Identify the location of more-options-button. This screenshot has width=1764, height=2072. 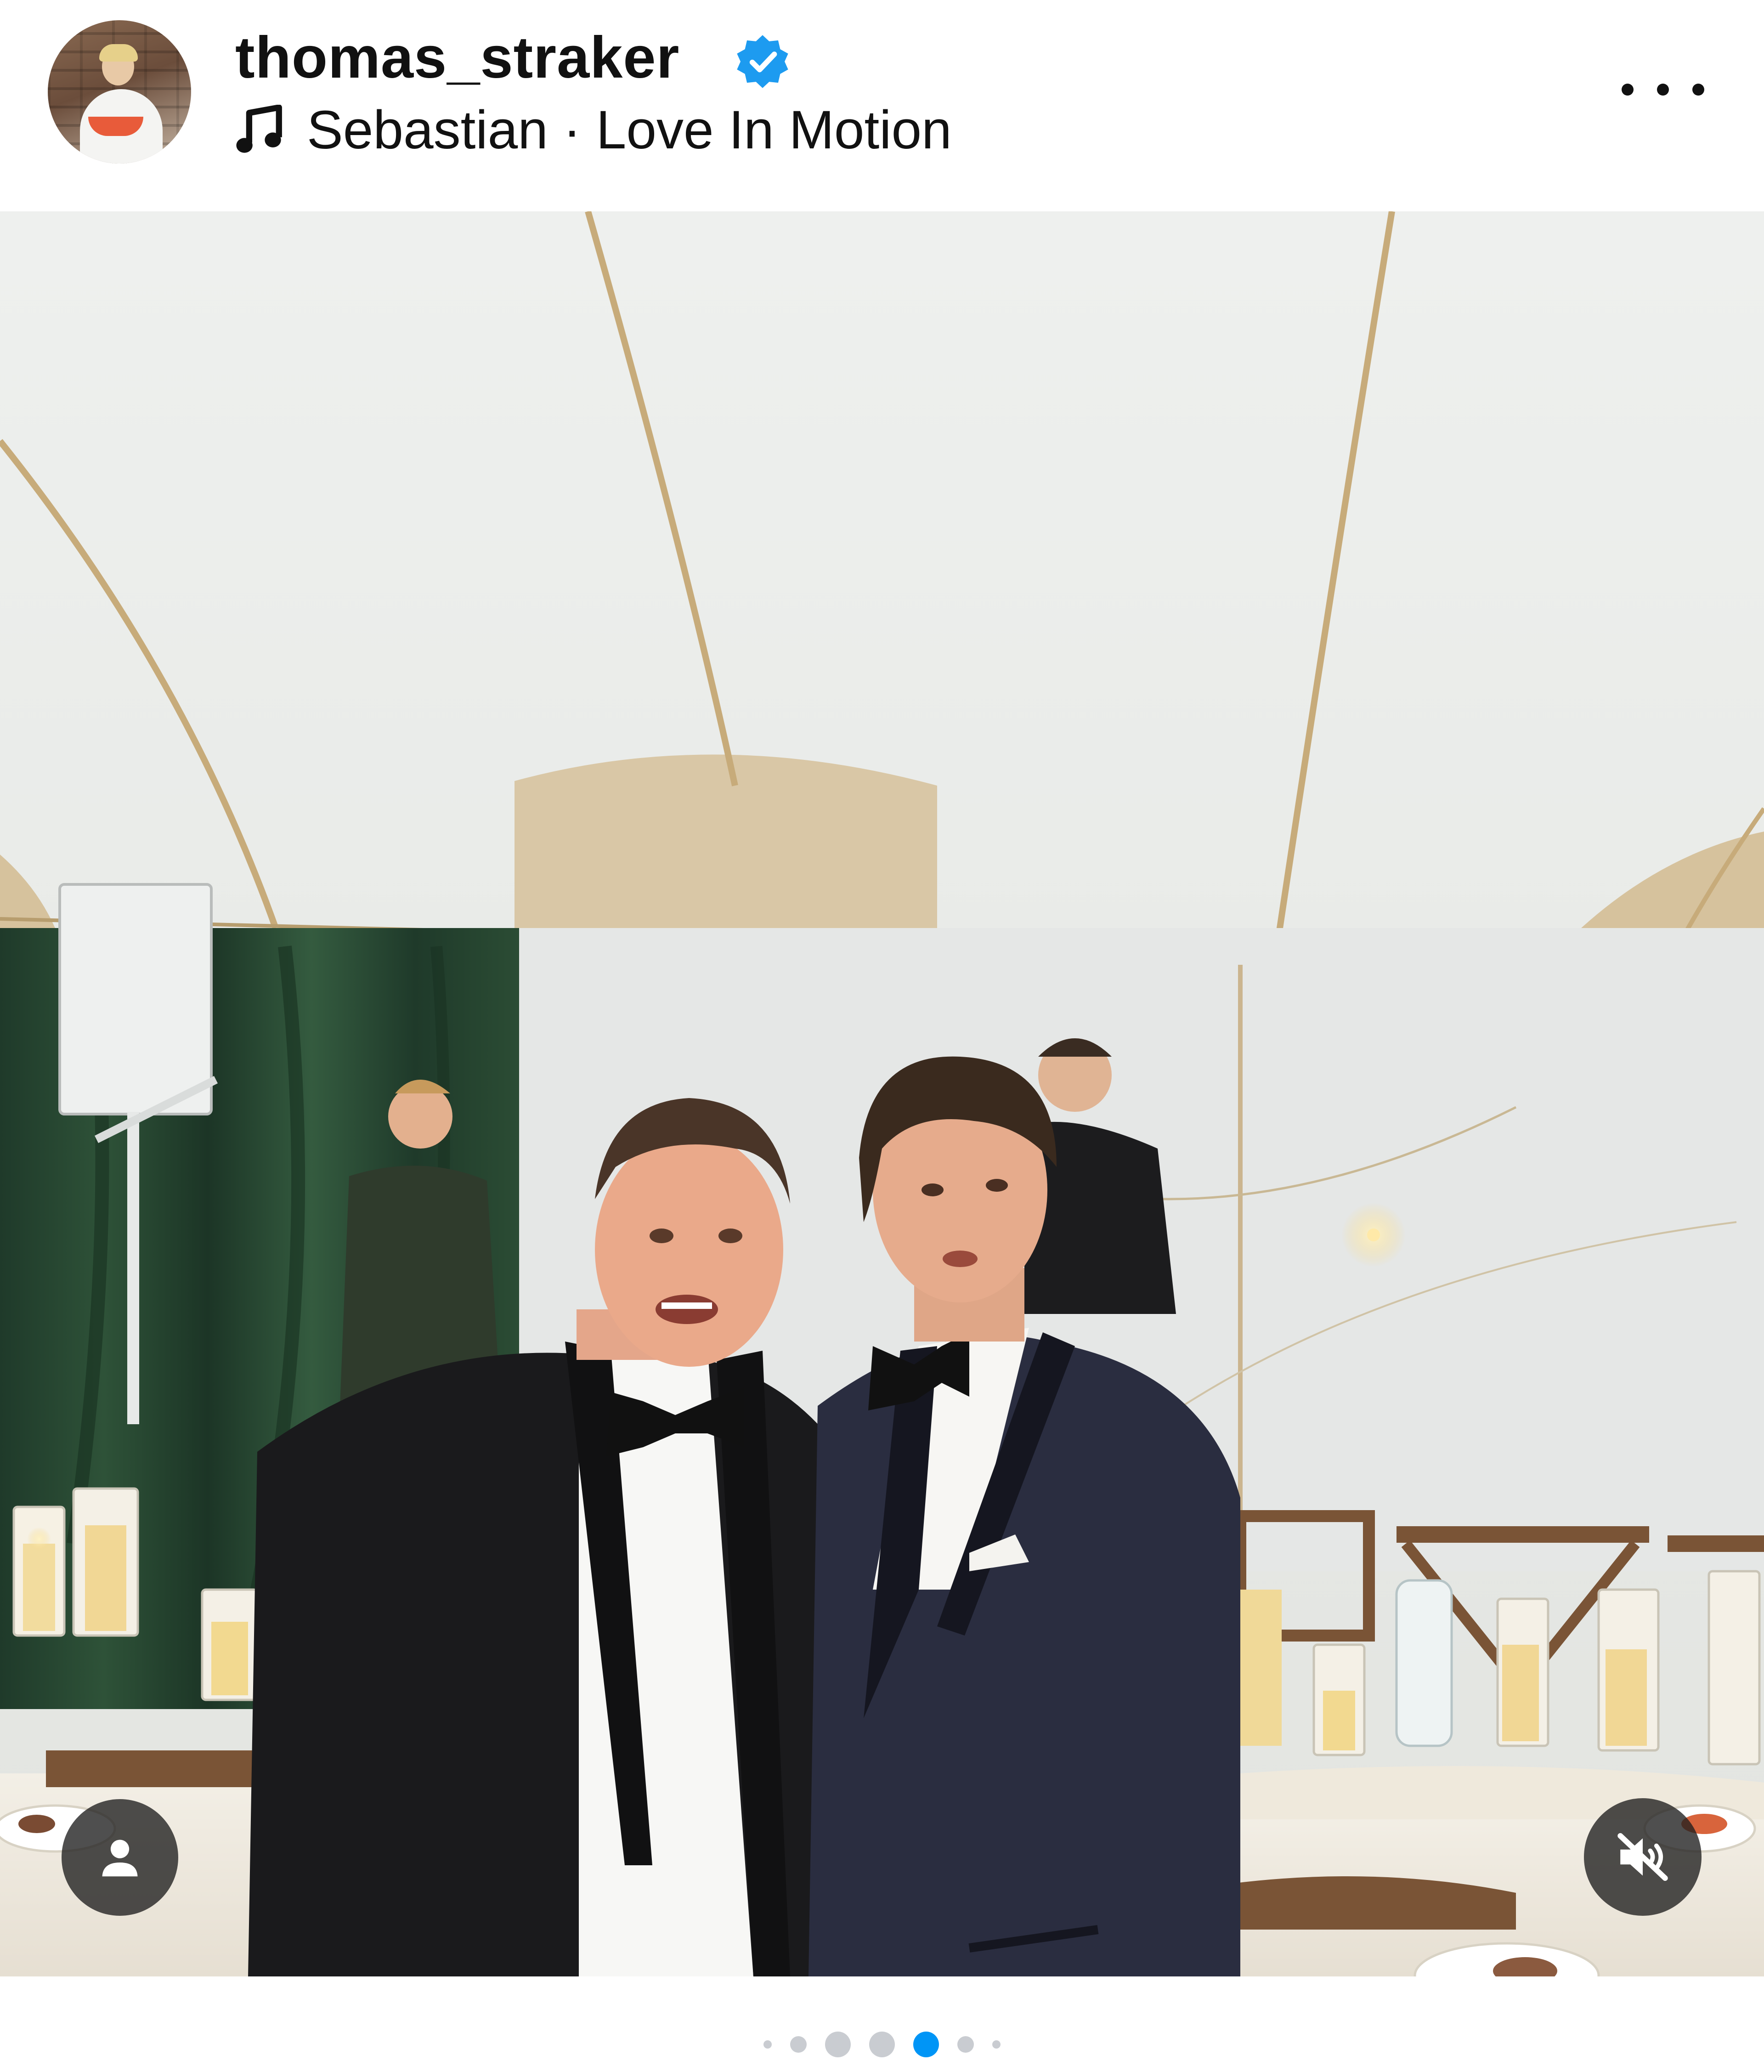
(1663, 89).